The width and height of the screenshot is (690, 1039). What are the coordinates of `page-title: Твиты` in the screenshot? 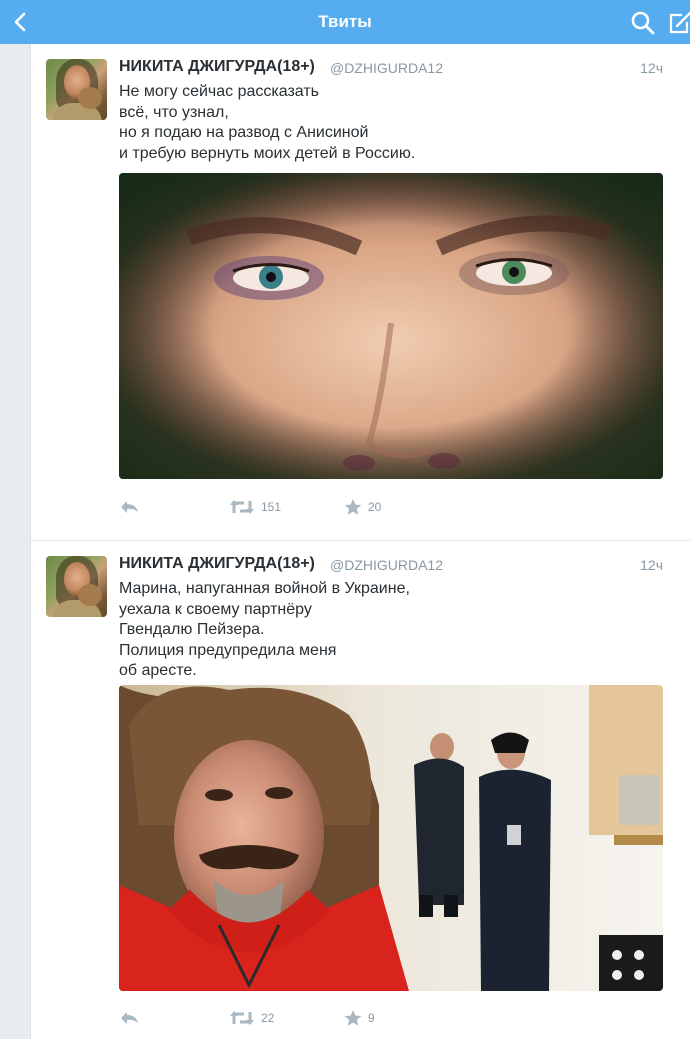 It's located at (345, 21).